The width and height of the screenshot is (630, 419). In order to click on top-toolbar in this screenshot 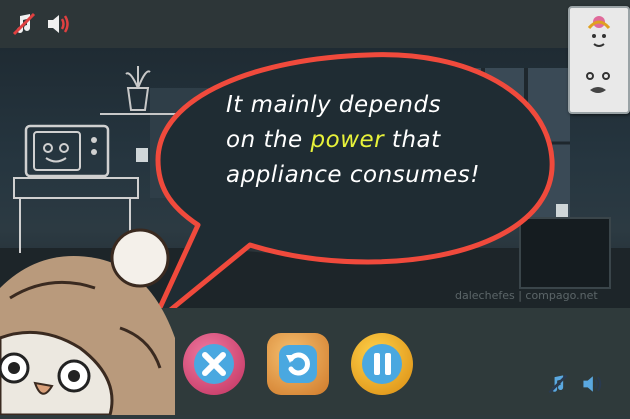, I will do `click(315, 24)`.